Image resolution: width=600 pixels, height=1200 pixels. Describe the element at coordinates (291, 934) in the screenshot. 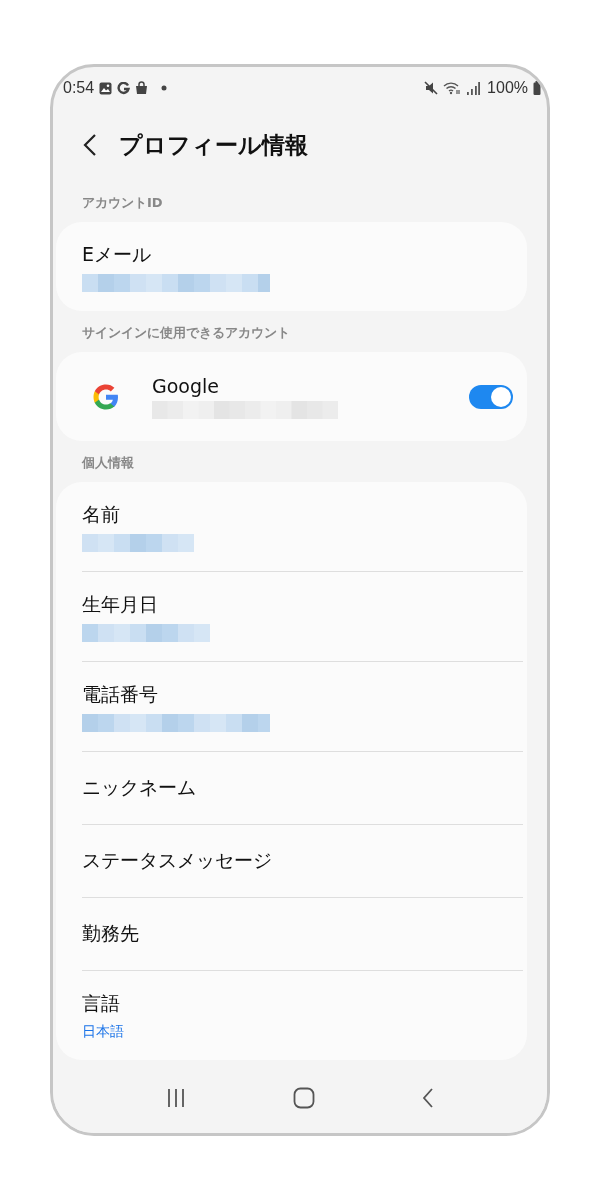

I see `settings-row: 勤務先` at that location.